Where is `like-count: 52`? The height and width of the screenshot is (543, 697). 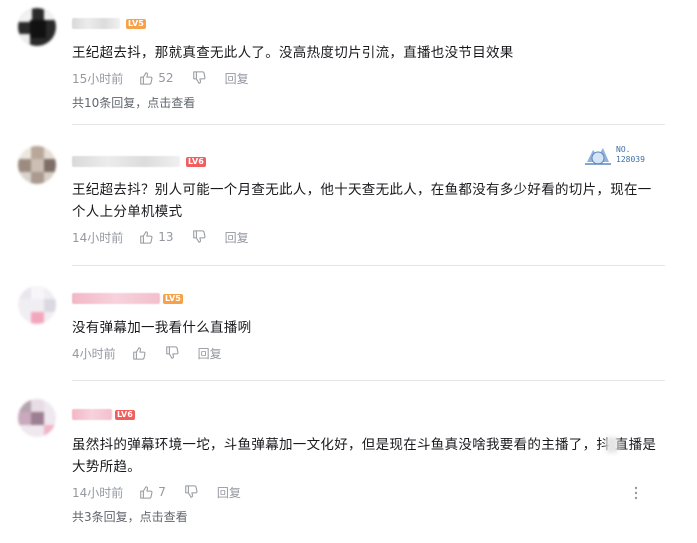
like-count: 52 is located at coordinates (166, 78).